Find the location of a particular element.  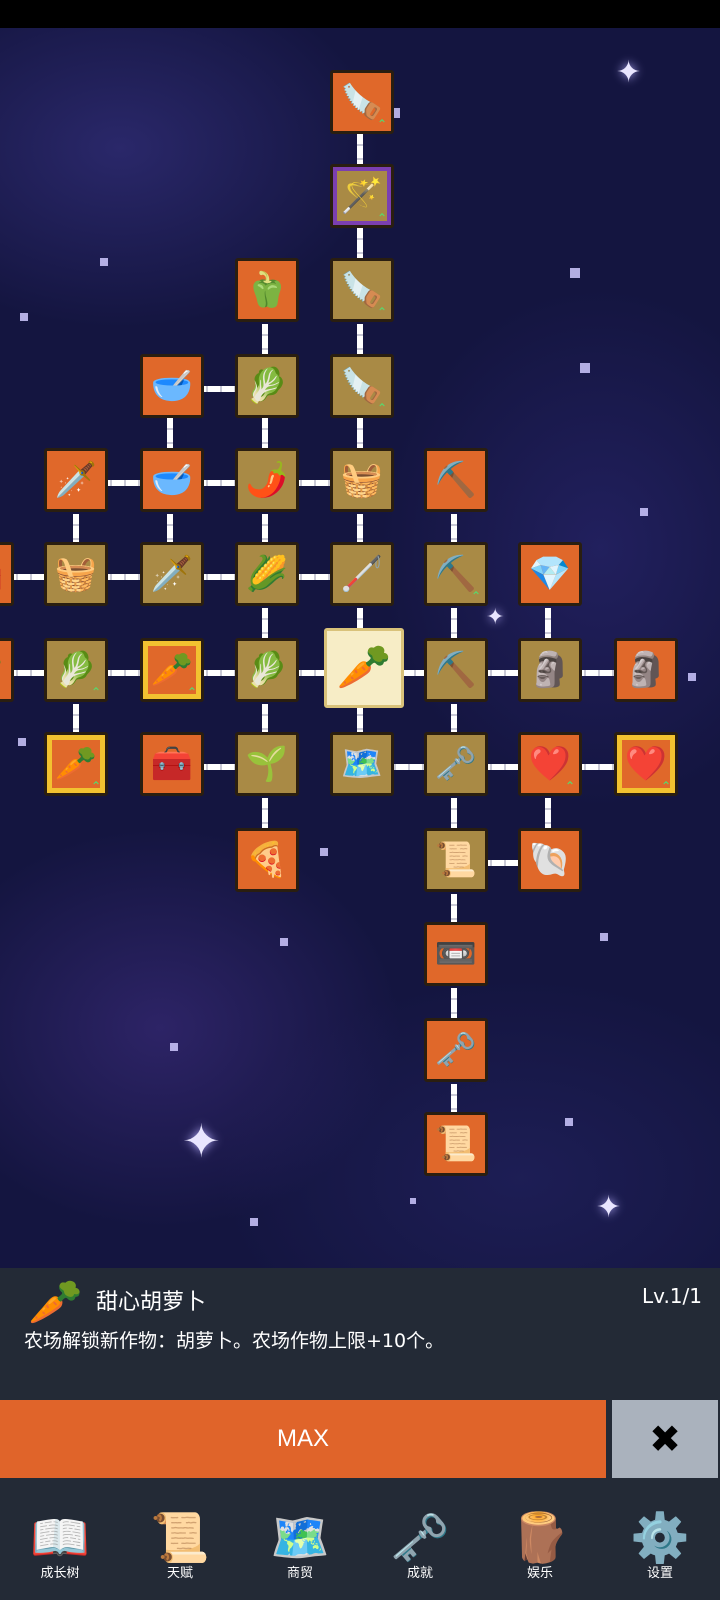

key-icon: 🗝️ is located at coordinates (456, 1050).